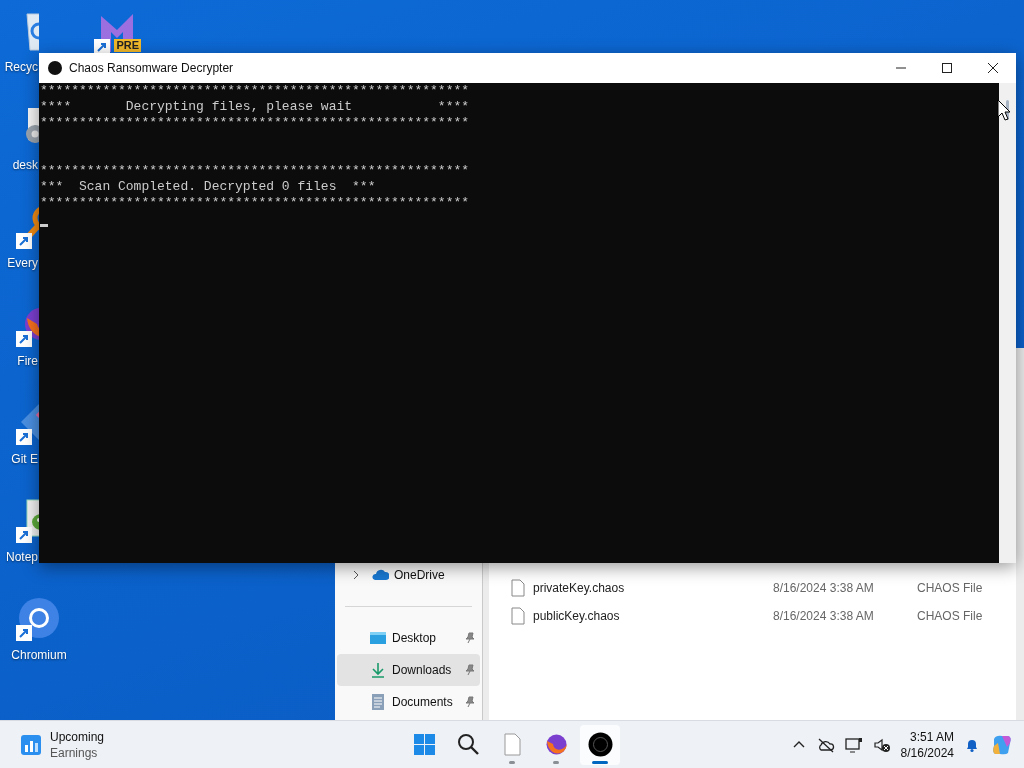  What do you see at coordinates (408, 670) in the screenshot?
I see `nav-item: Downloads` at bounding box center [408, 670].